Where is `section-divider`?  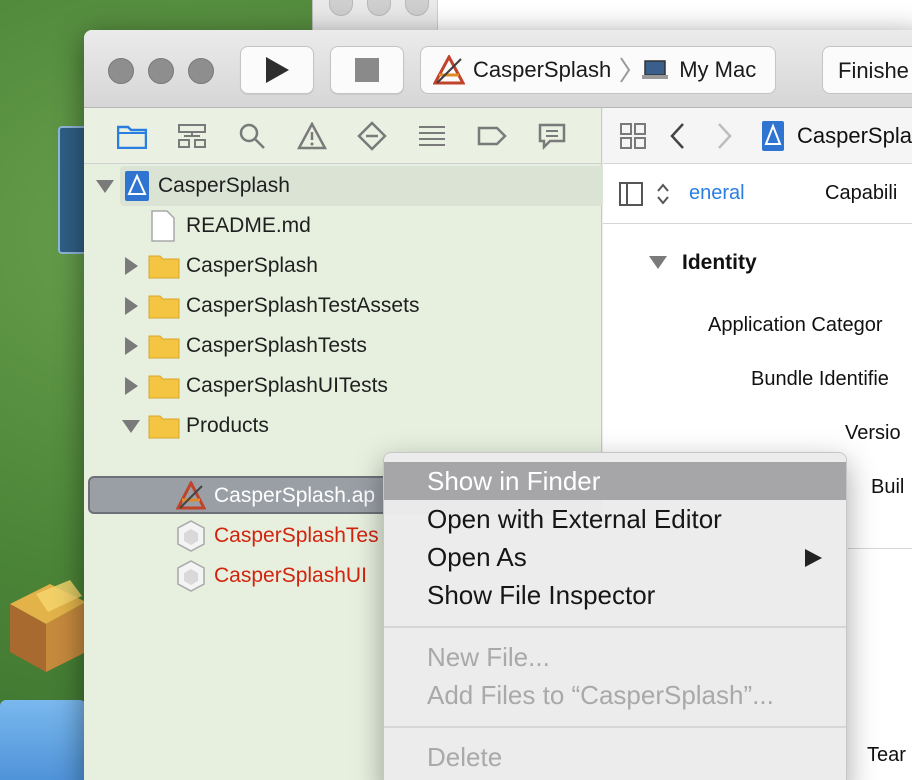 section-divider is located at coordinates (880, 548).